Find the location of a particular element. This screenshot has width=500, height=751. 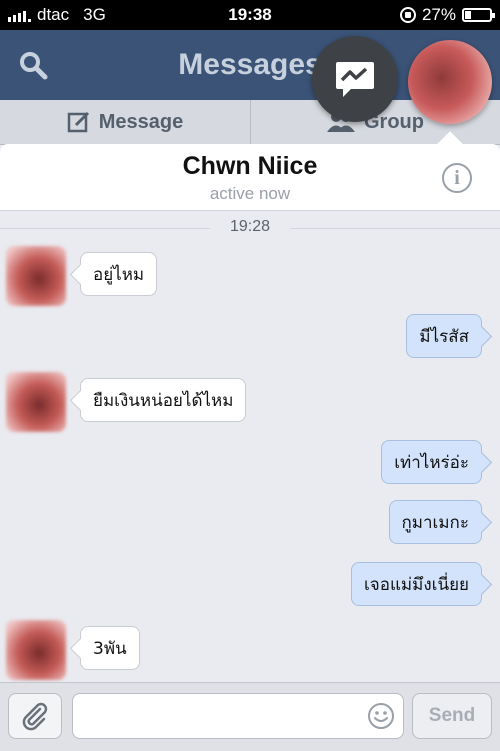

message-bubble-outgoing: เท่าไหร่อ่ะ is located at coordinates (431, 462).